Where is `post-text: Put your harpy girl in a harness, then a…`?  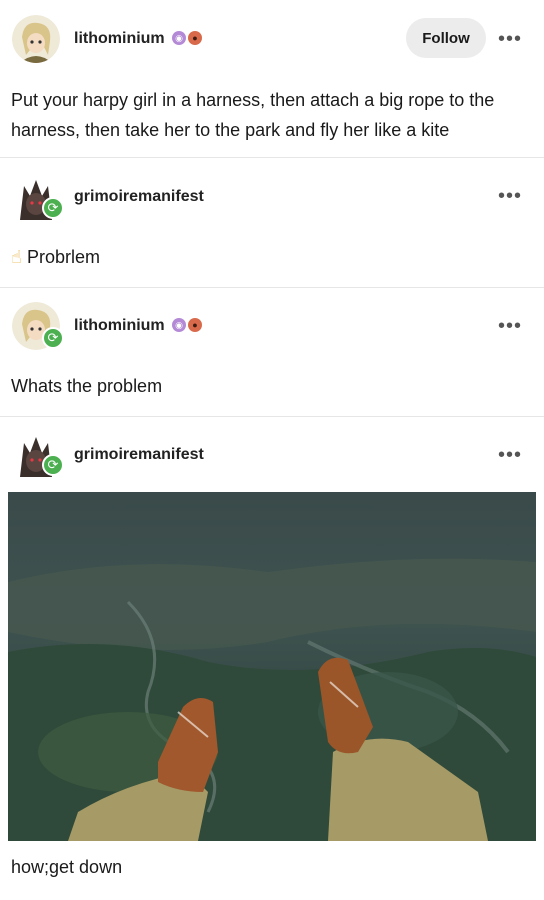
post-text: Put your harpy girl in a harness, then a… is located at coordinates (253, 115).